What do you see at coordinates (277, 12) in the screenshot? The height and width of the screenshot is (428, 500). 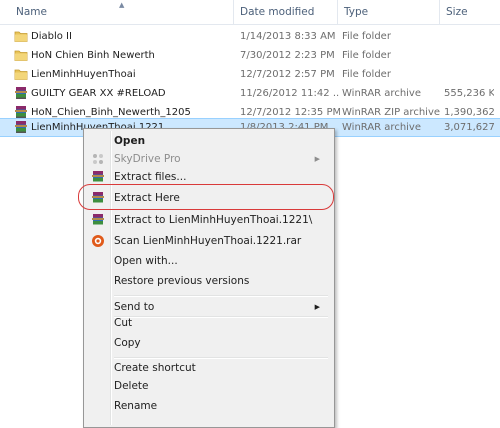 I see `column-date-modified: Date modified` at bounding box center [277, 12].